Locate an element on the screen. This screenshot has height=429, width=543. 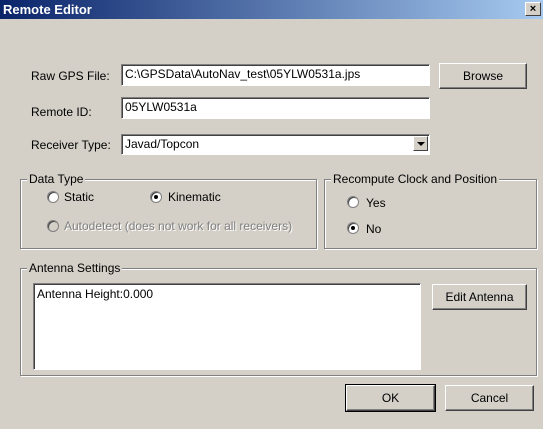
raw-gps-file-label: Raw GPS File: is located at coordinates (70, 76).